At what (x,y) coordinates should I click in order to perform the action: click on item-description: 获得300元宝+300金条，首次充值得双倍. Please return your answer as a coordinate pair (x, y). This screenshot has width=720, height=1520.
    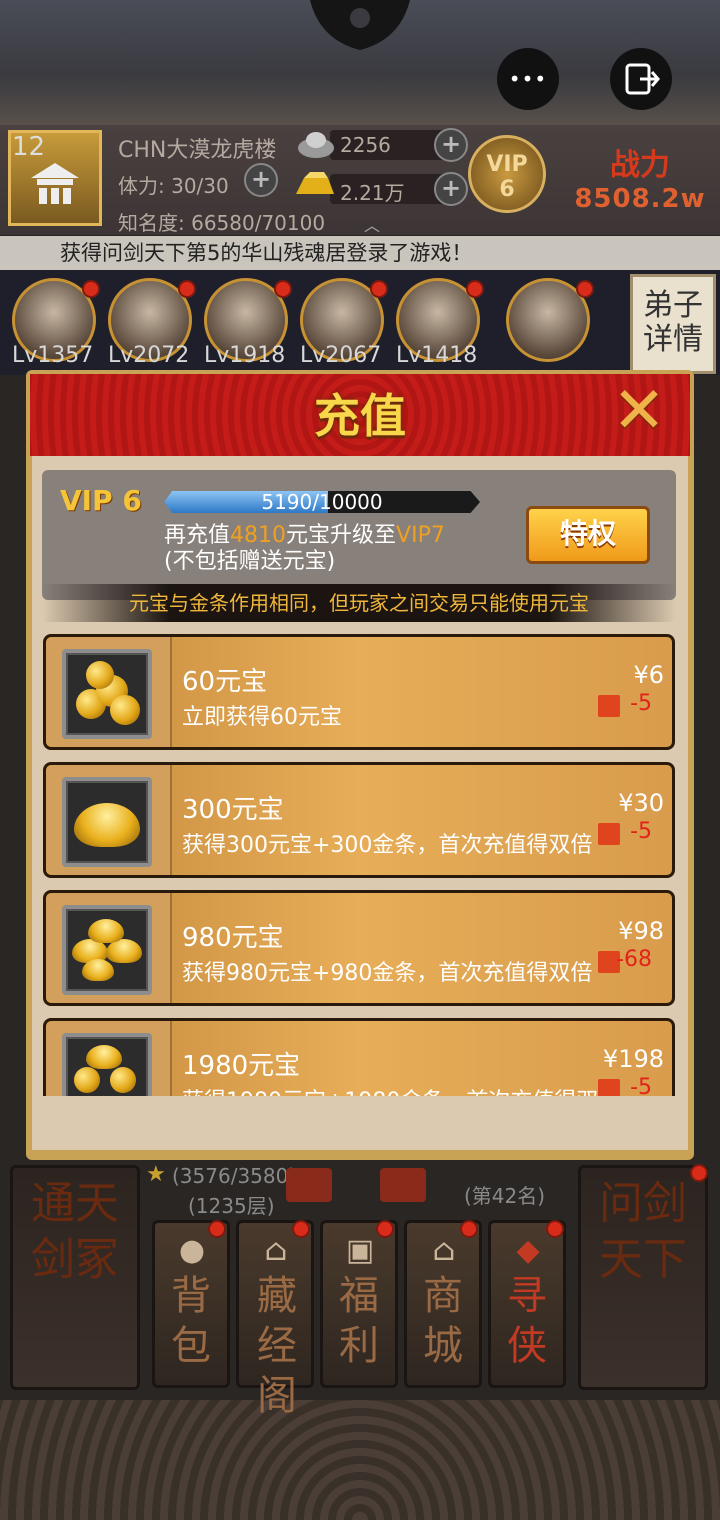
    Looking at the image, I should click on (387, 845).